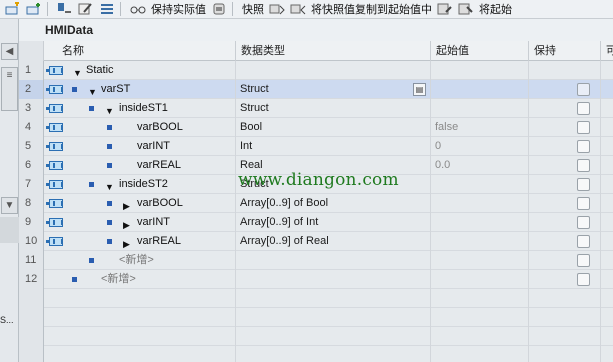 This screenshot has height=362, width=613. I want to click on header-name: 名称, so click(140, 51).